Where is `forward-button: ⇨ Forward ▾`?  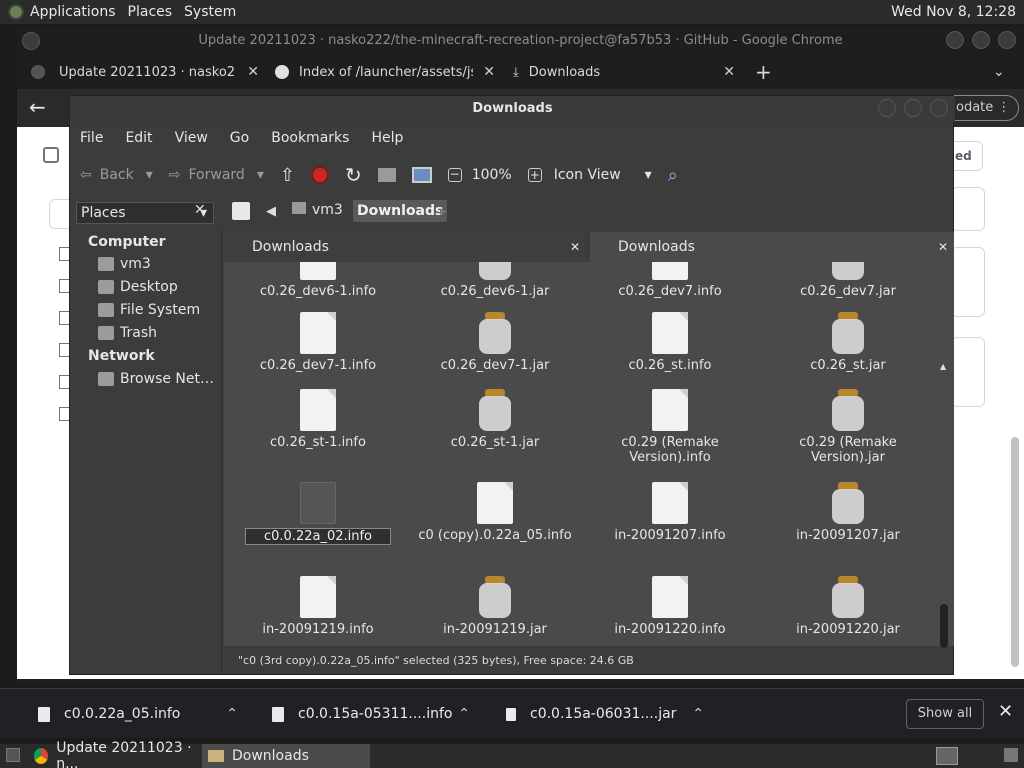
forward-button: ⇨ Forward ▾ is located at coordinates (216, 175).